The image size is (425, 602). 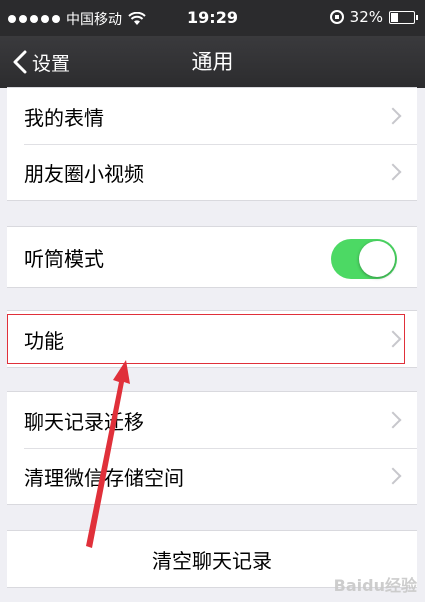 I want to click on row-earpiece-mode: 听筒模式, so click(x=212, y=257).